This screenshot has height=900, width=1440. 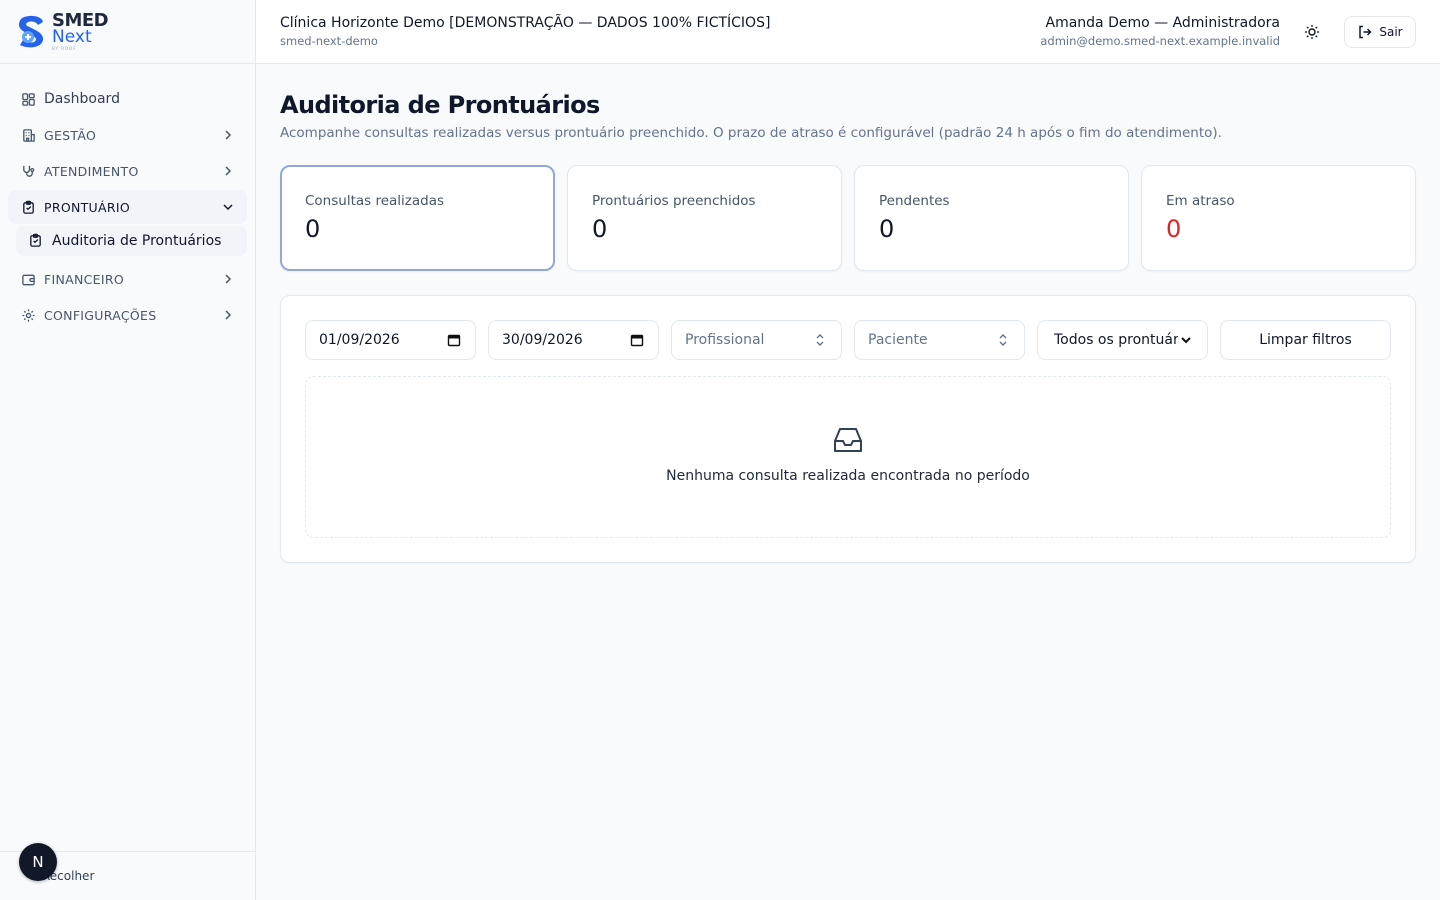 I want to click on sidebar-item-configuracoes: CONFIGURAÇÕES, so click(x=127, y=315).